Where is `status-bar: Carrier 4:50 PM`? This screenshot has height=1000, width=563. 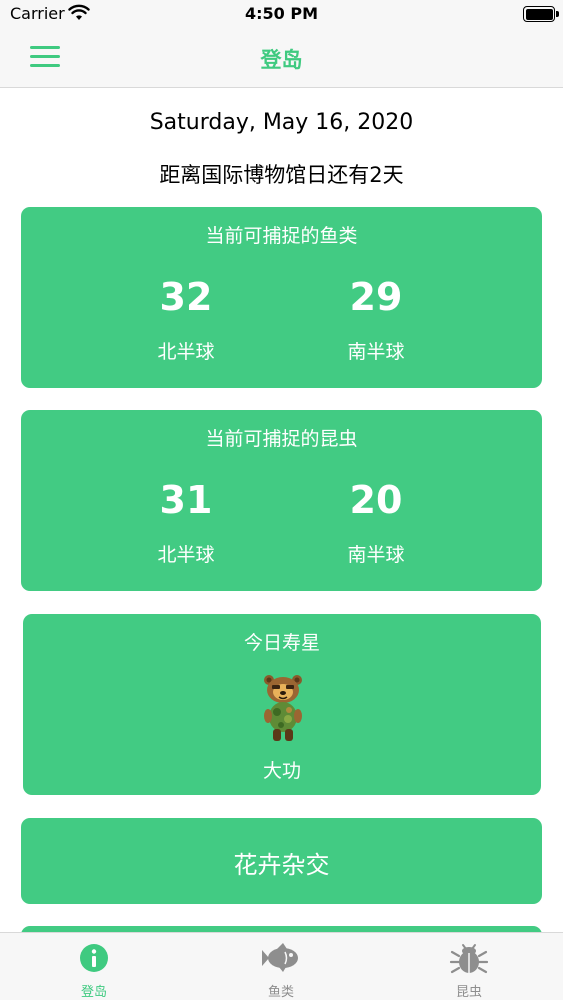 status-bar: Carrier 4:50 PM is located at coordinates (281, 15).